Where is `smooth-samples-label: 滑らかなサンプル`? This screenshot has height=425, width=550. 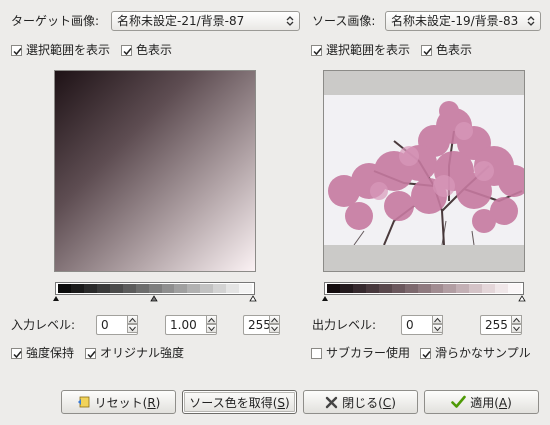
smooth-samples-label: 滑らかなサンプル is located at coordinates (483, 353).